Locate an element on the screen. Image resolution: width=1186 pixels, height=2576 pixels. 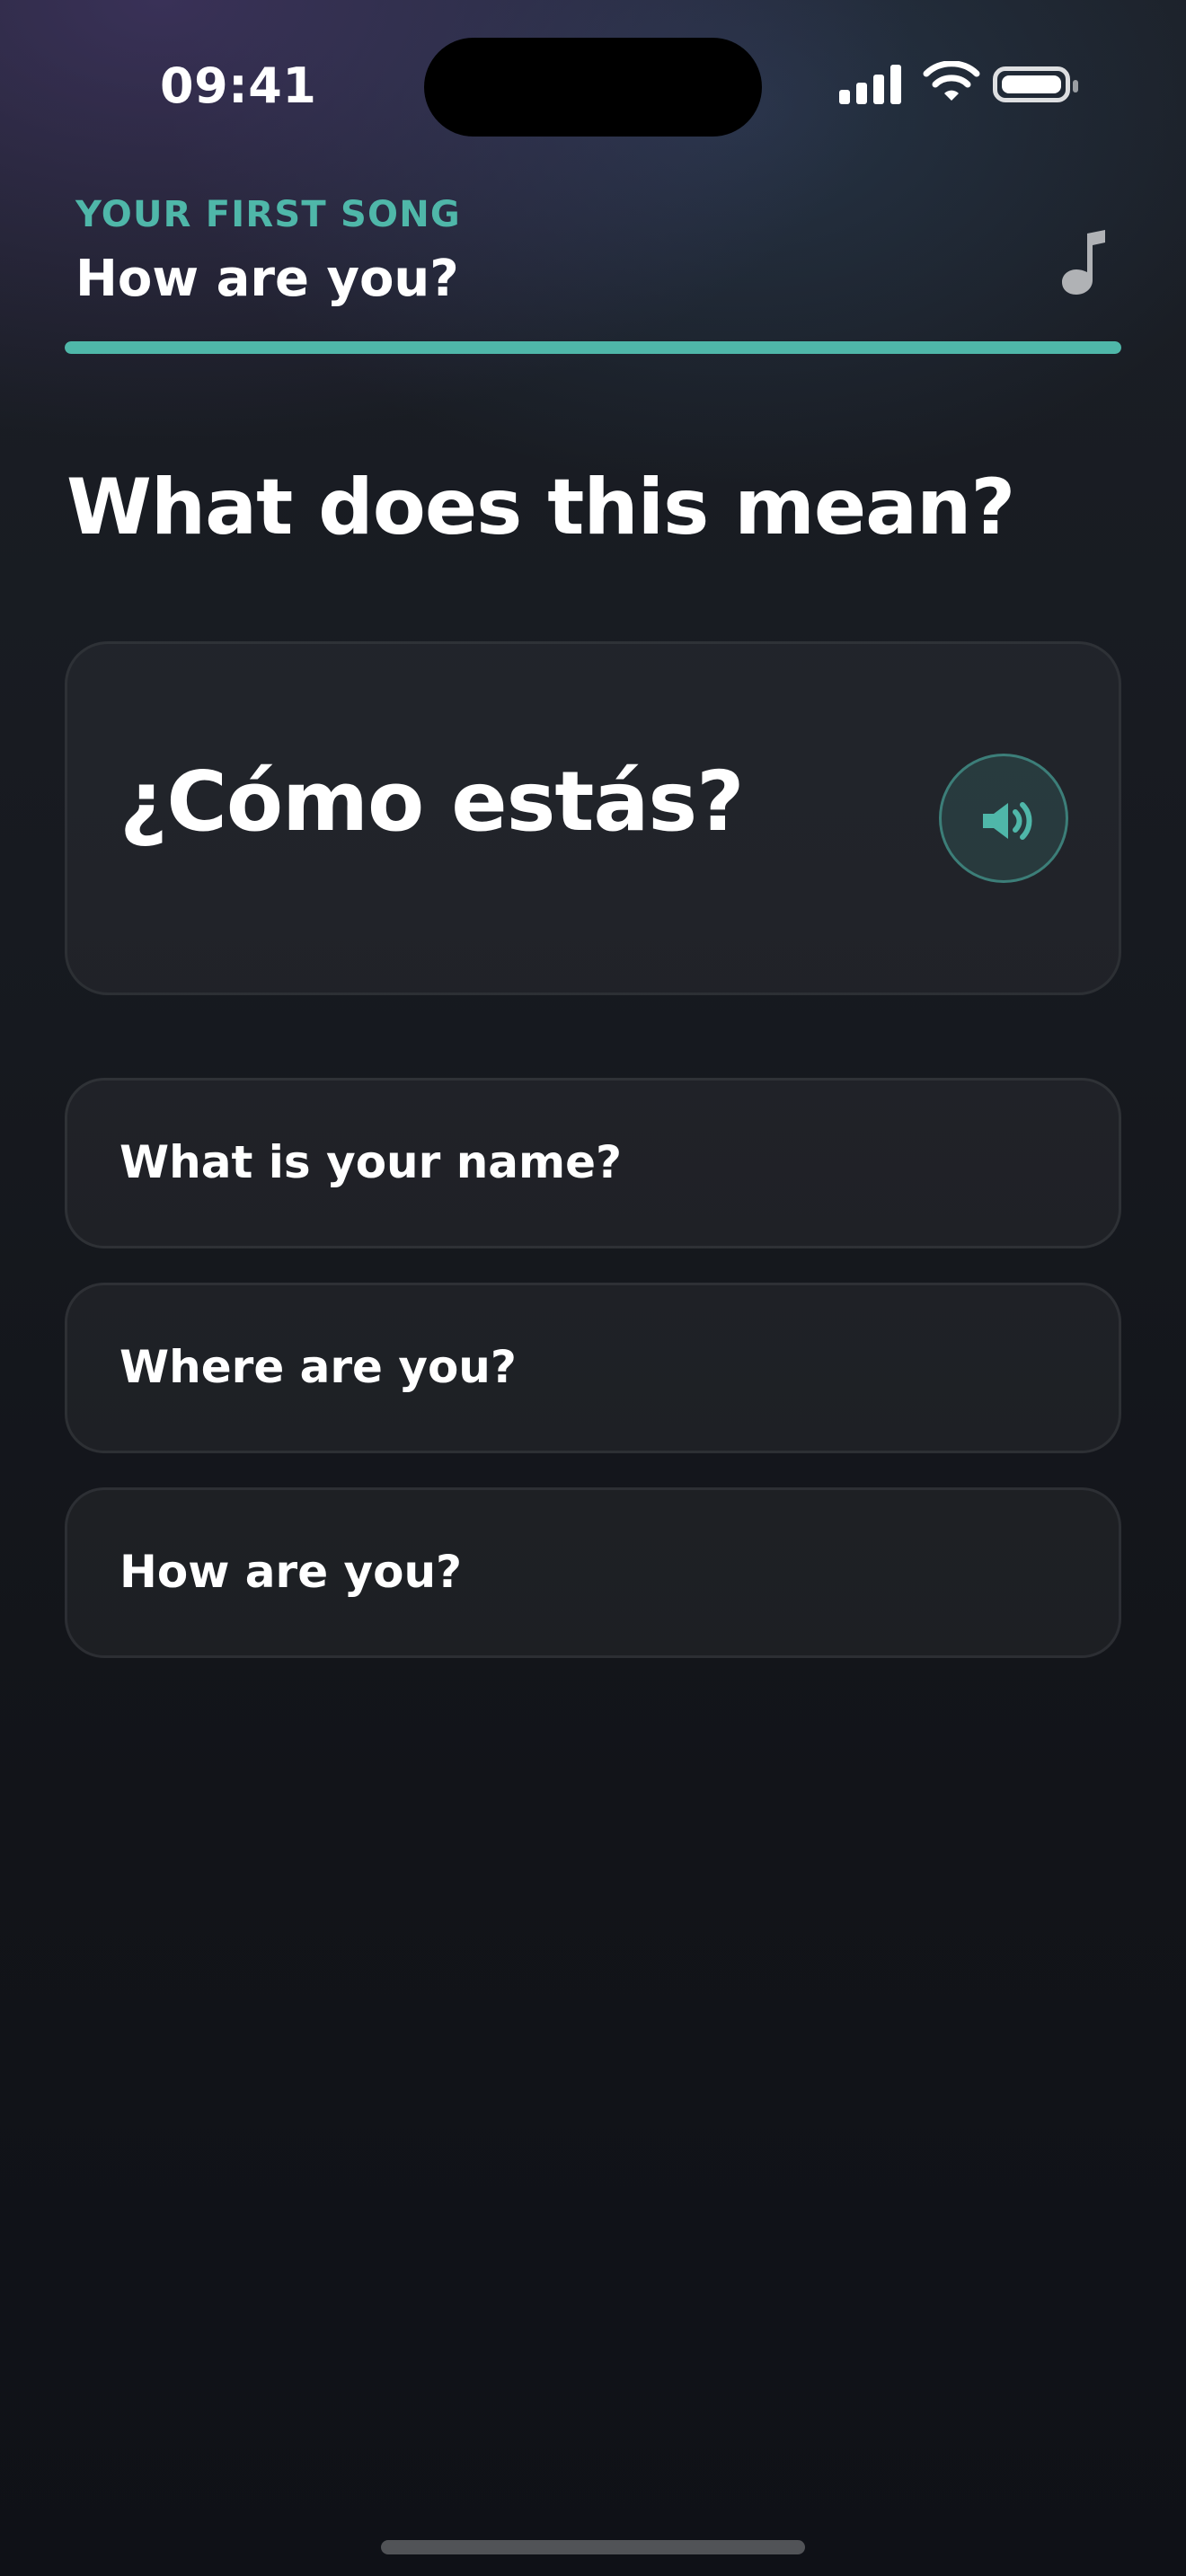
lesson-header: YOUR FIRST SONG How are you? is located at coordinates (596, 257).